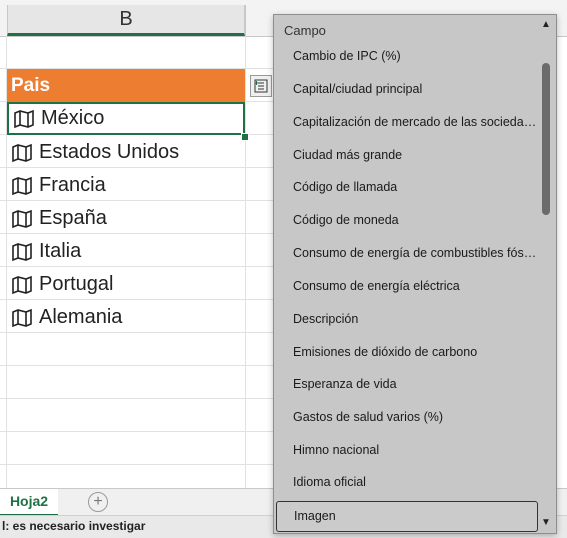 This screenshot has width=567, height=538. Describe the element at coordinates (126, 317) in the screenshot. I see `table-row: Alemania` at that location.